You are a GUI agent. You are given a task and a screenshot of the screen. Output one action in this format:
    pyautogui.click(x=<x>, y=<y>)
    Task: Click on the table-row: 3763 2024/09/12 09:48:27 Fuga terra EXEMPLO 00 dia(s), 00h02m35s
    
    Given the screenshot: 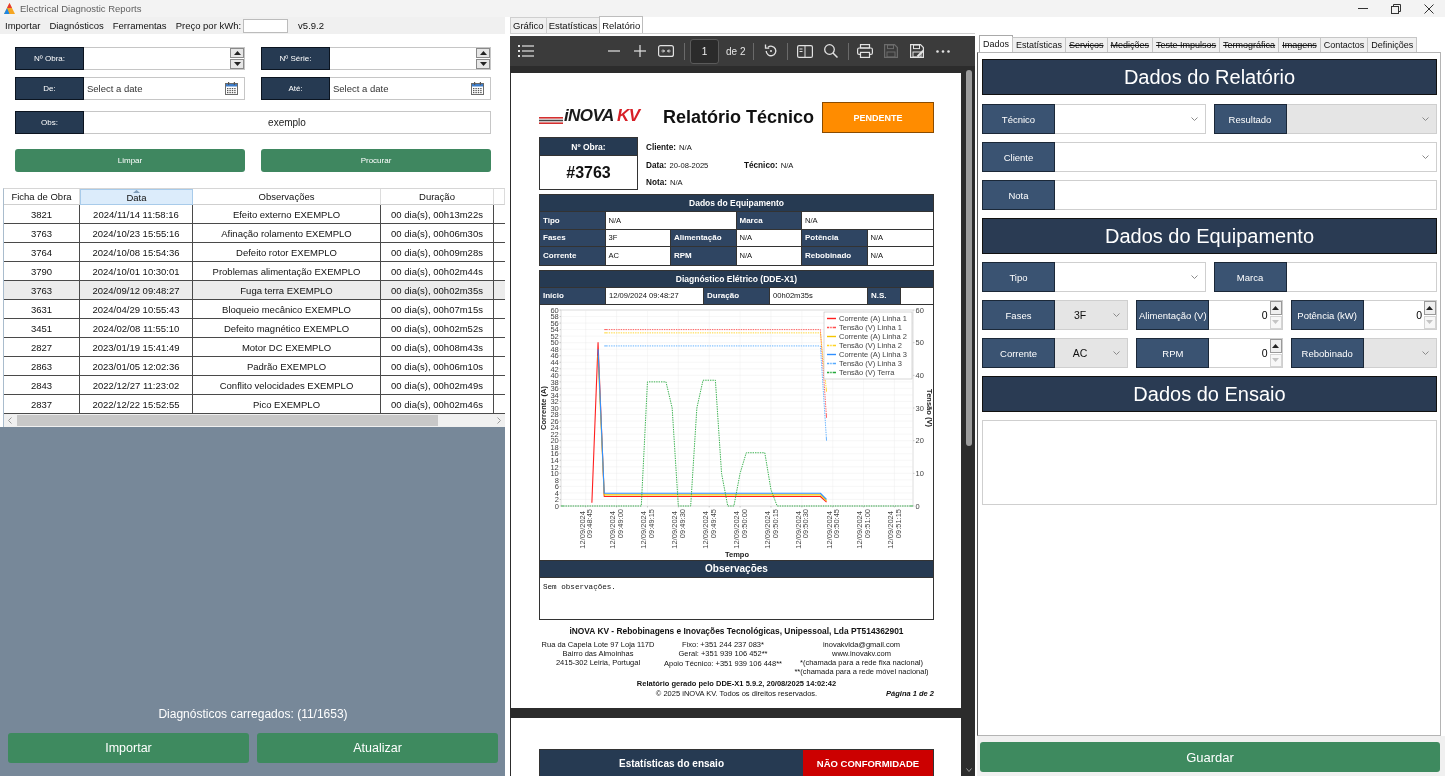 What is the action you would take?
    pyautogui.click(x=254, y=290)
    